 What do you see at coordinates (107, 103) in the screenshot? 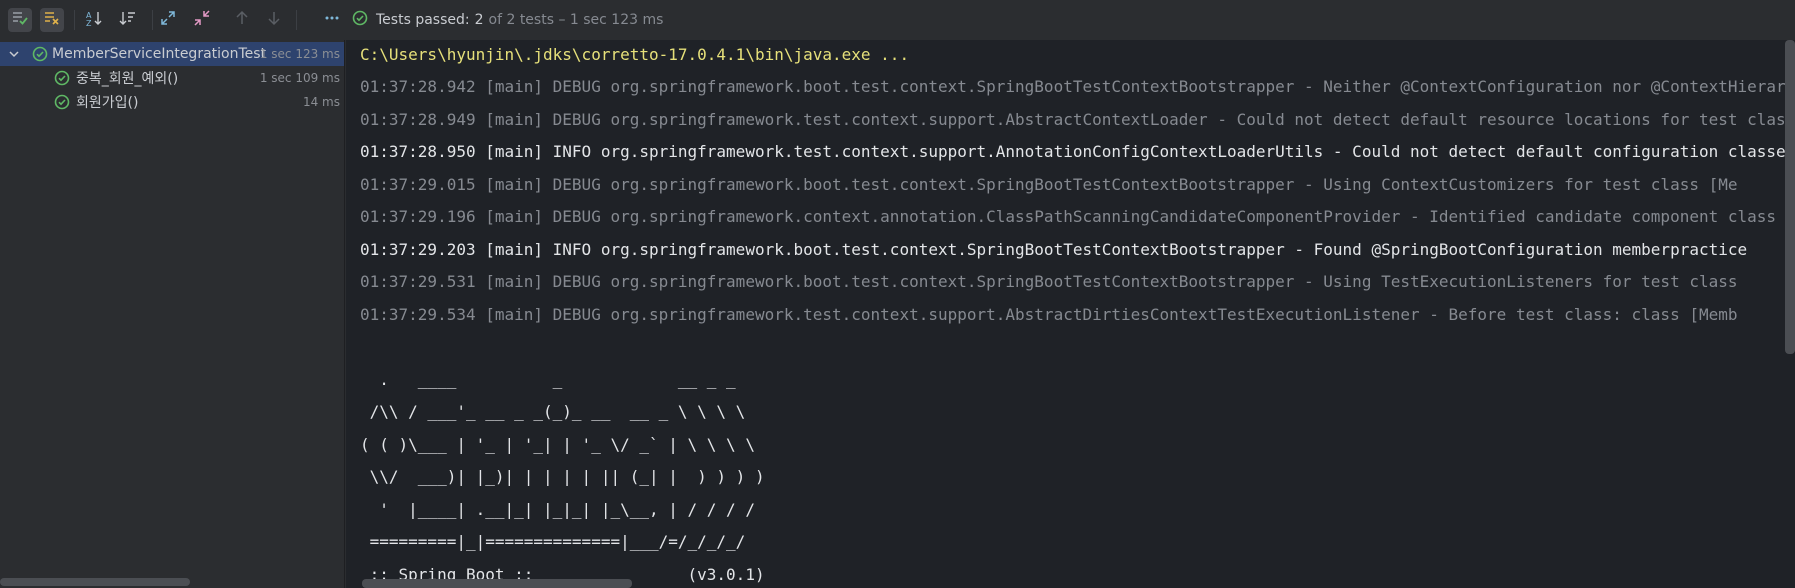
I see `test-method-name: 회원가입()` at bounding box center [107, 103].